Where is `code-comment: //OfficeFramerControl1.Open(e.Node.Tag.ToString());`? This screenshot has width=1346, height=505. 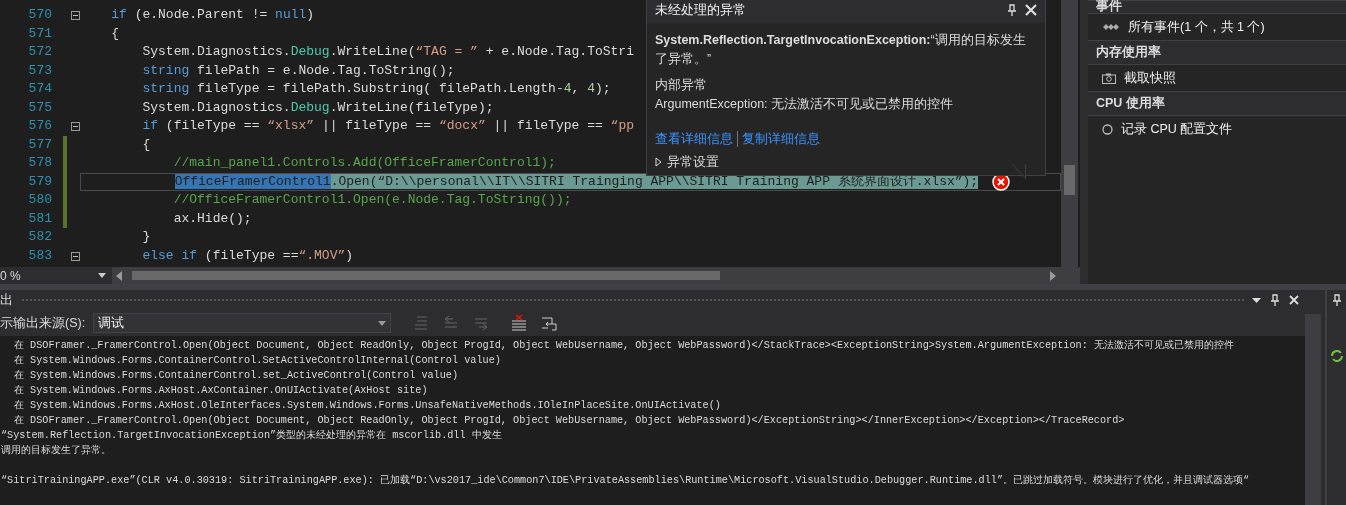
code-comment: //OfficeFramerControl1.Open(e.Node.Tag.ToString()); is located at coordinates (372, 199).